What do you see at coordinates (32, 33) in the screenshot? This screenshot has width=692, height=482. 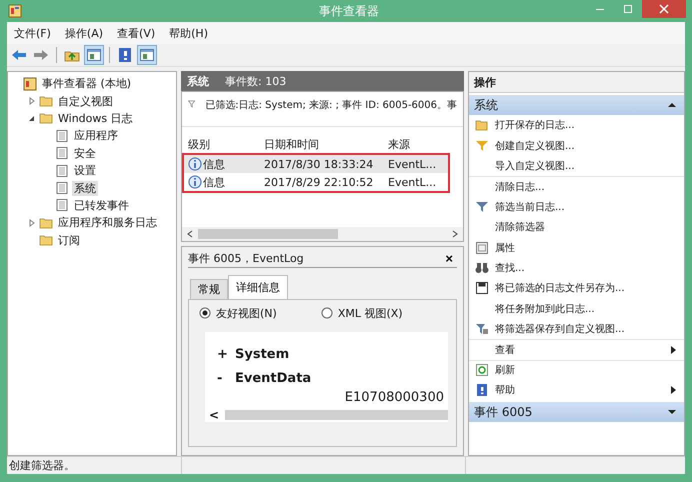 I see `menu-item: 文件(F)` at bounding box center [32, 33].